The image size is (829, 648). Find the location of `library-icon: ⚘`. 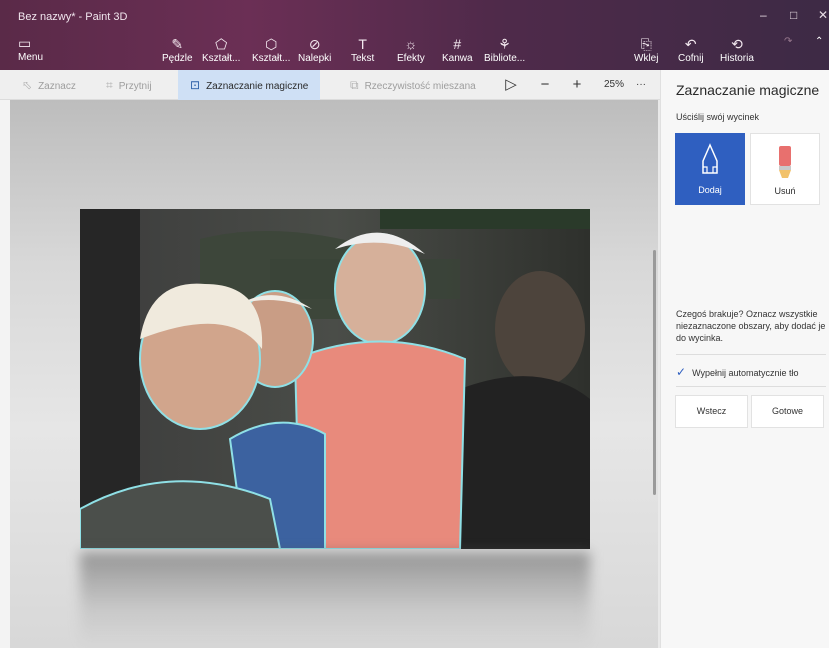

library-icon: ⚘ is located at coordinates (504, 44).